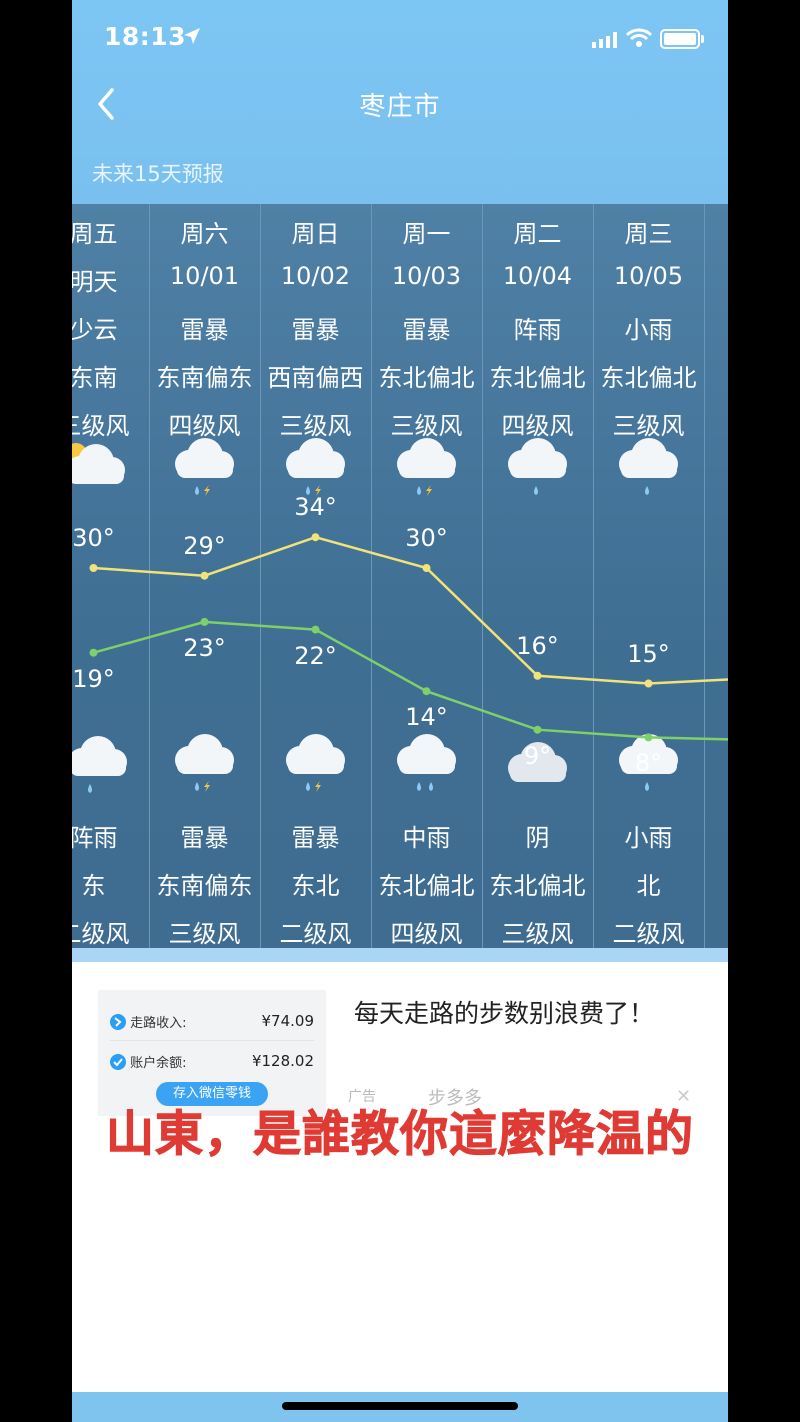 The height and width of the screenshot is (1422, 800). I want to click on location-arrow-icon, so click(192, 36).